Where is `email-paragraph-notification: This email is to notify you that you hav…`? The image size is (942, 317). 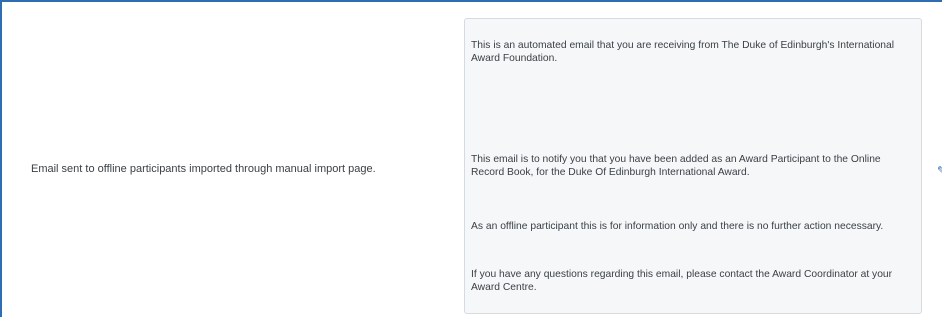 email-paragraph-notification: This email is to notify you that you hav… is located at coordinates (676, 166).